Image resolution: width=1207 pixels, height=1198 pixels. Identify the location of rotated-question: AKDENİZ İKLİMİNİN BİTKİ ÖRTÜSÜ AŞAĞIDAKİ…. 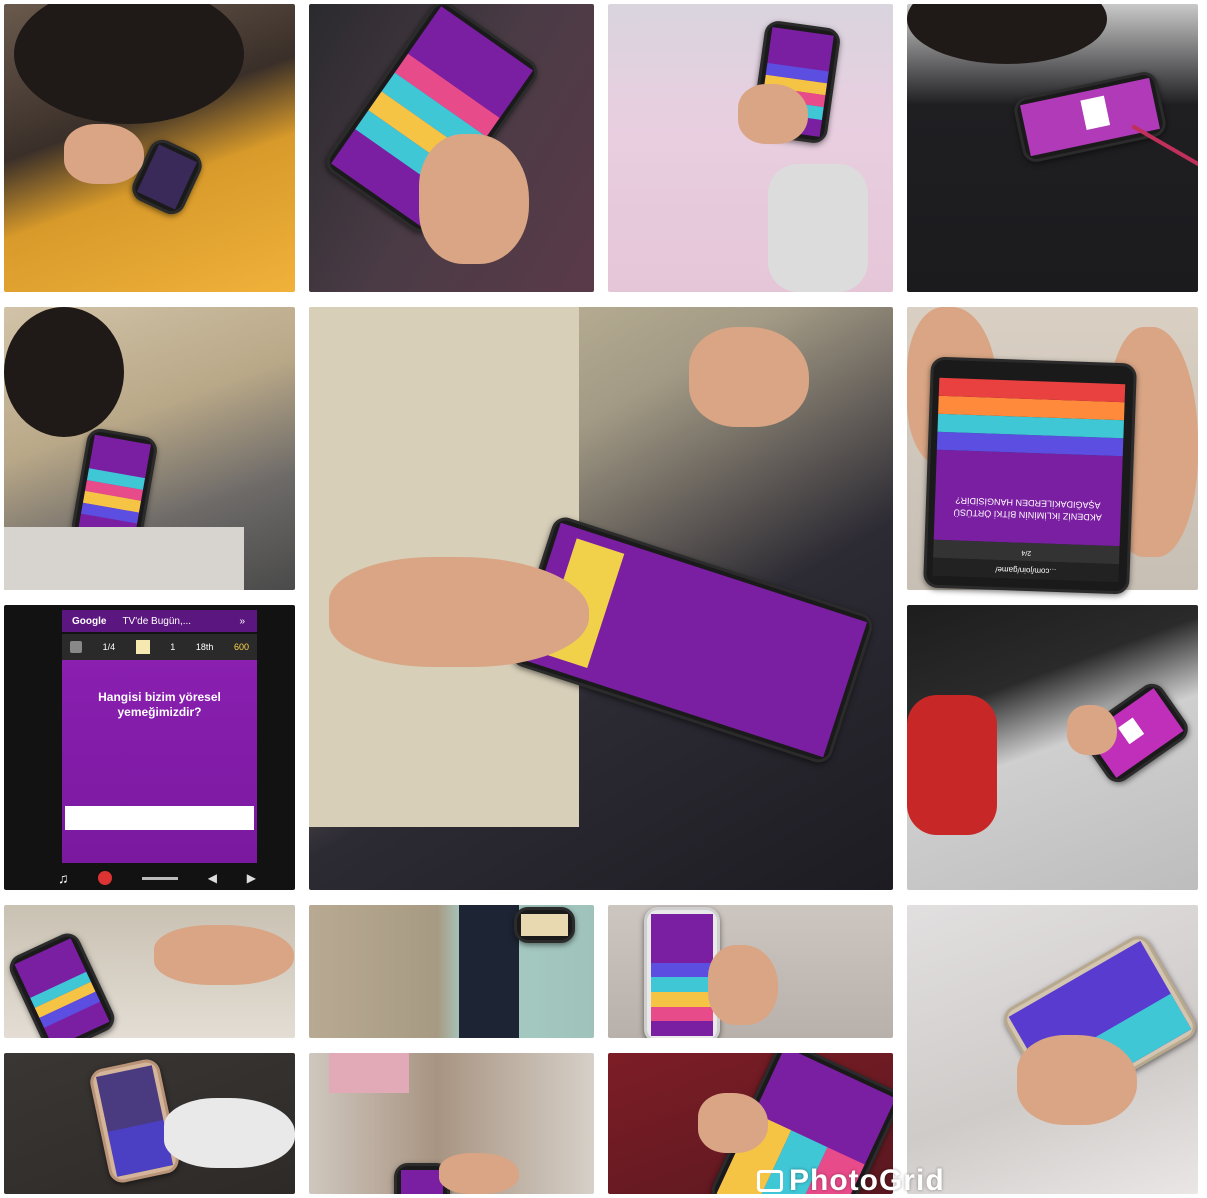
(1028, 498).